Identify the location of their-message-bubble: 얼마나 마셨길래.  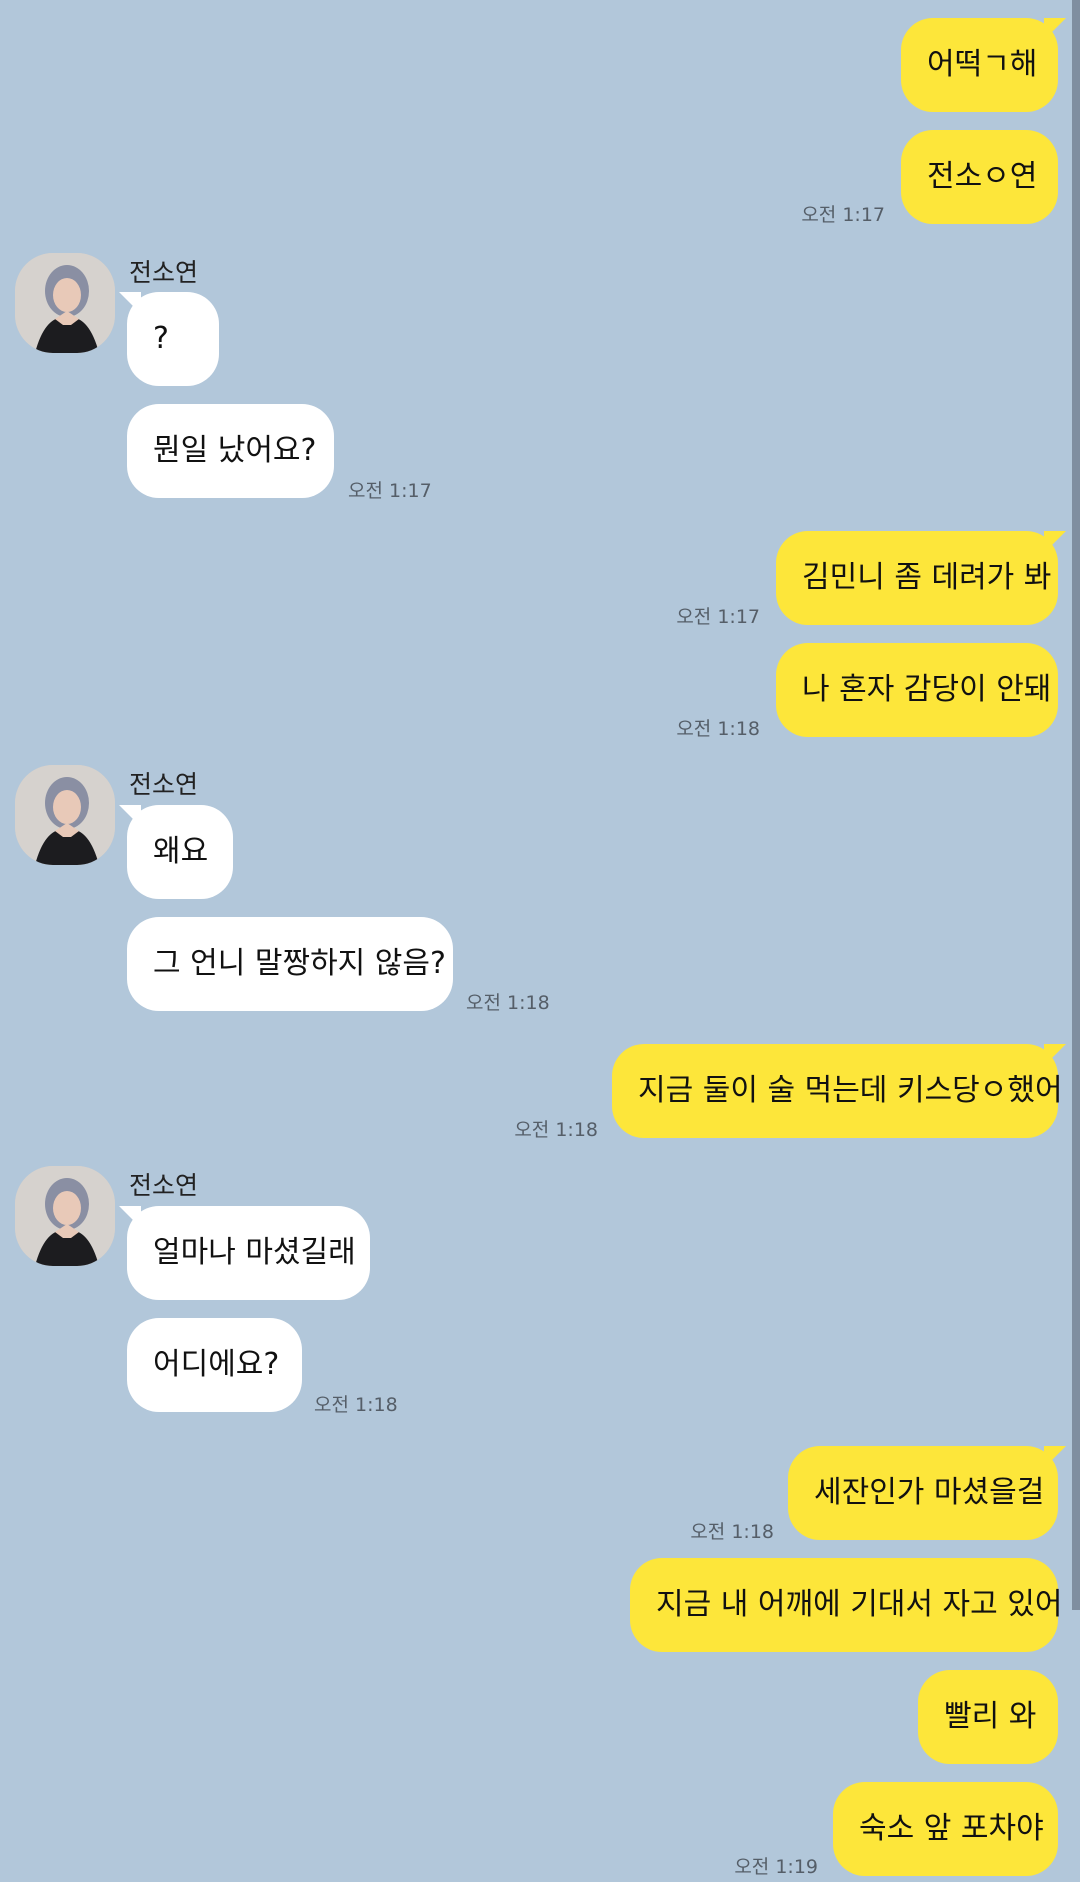
(244, 1253).